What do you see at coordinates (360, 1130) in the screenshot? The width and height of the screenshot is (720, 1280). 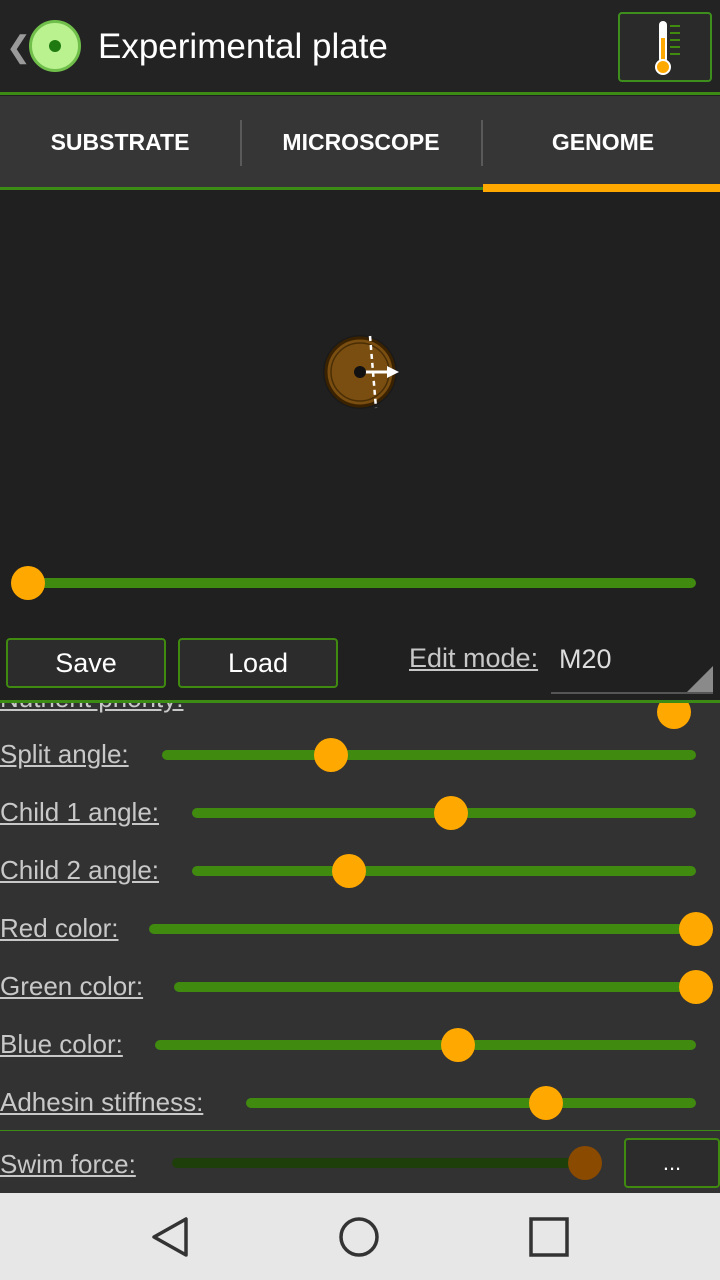 I see `row-divider` at bounding box center [360, 1130].